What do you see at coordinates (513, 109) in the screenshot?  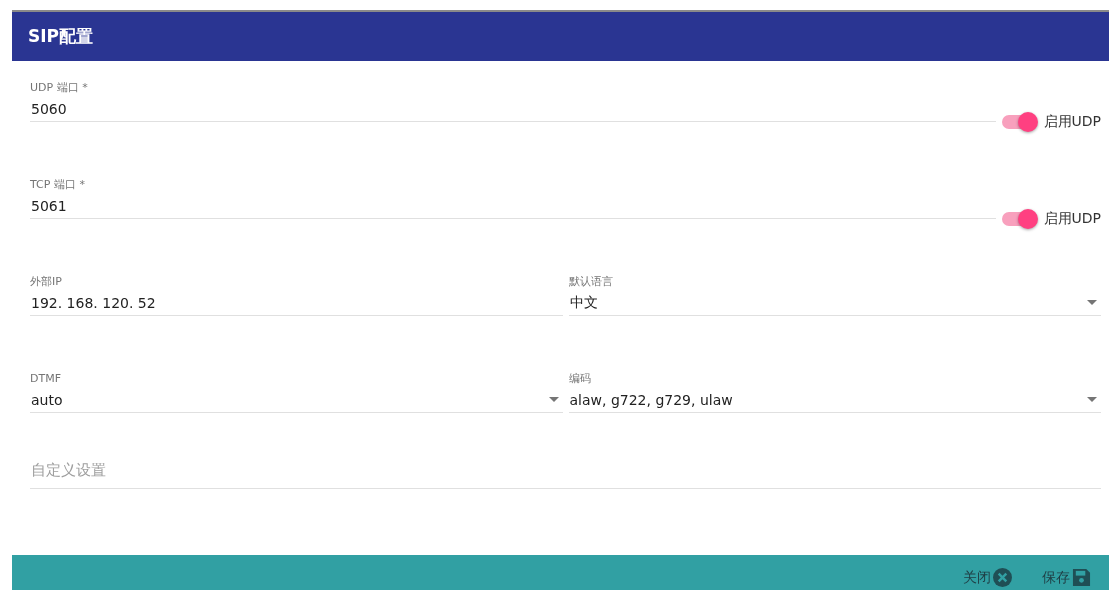 I see `input-field: 5060` at bounding box center [513, 109].